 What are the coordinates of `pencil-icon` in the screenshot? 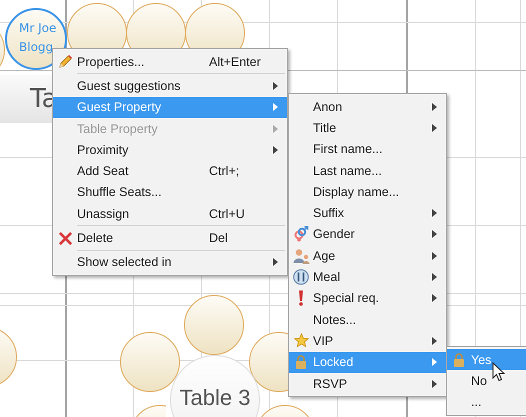 It's located at (65, 62).